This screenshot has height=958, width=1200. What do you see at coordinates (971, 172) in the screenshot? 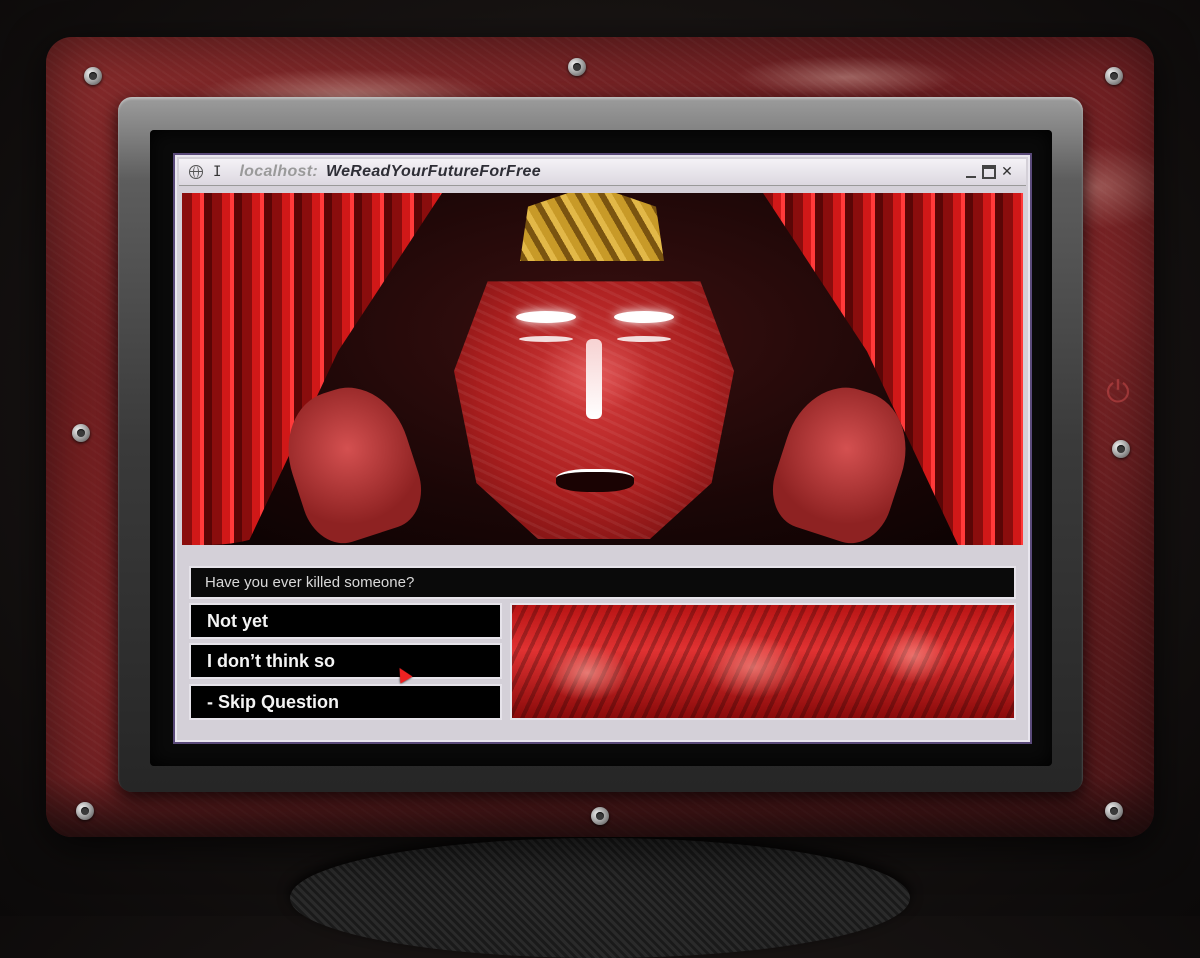
I see `minimize-icon` at bounding box center [971, 172].